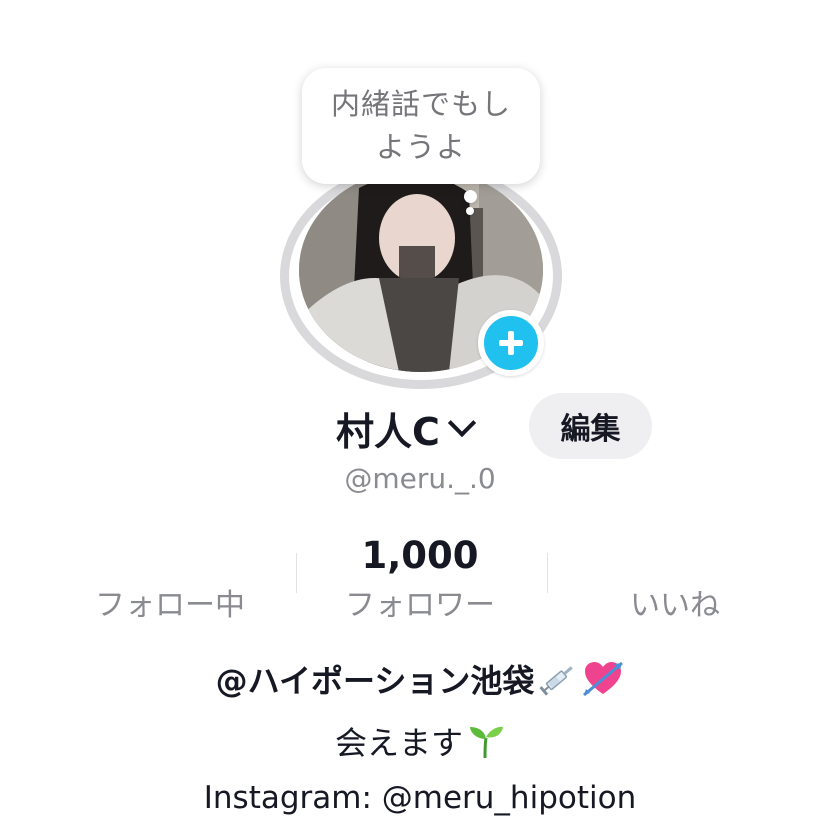  Describe the element at coordinates (420, 602) in the screenshot. I see `followers-label: フォロワー` at that location.